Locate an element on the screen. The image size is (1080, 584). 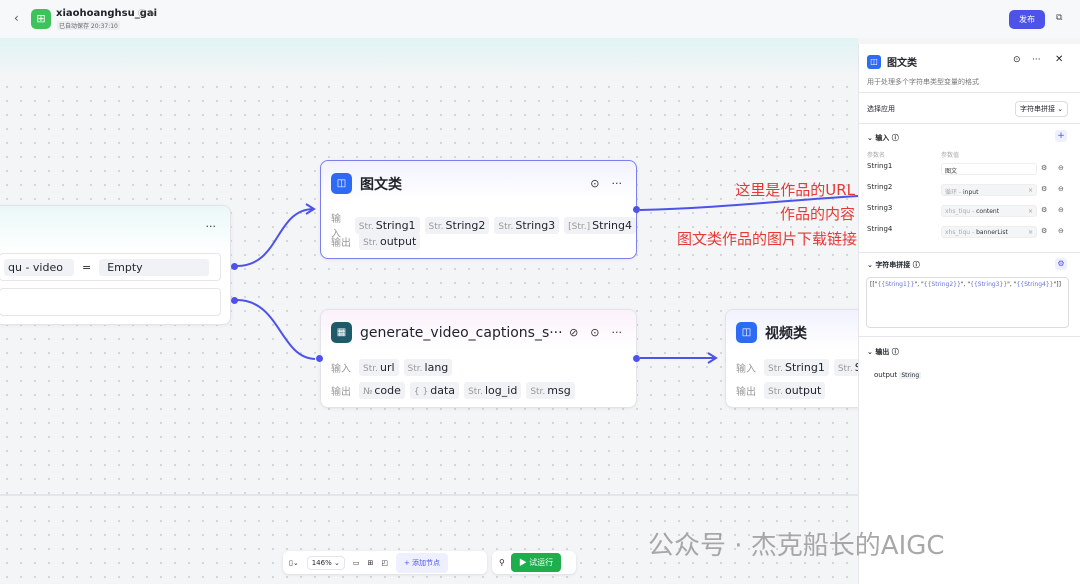
param-name: msg is located at coordinates (559, 390).